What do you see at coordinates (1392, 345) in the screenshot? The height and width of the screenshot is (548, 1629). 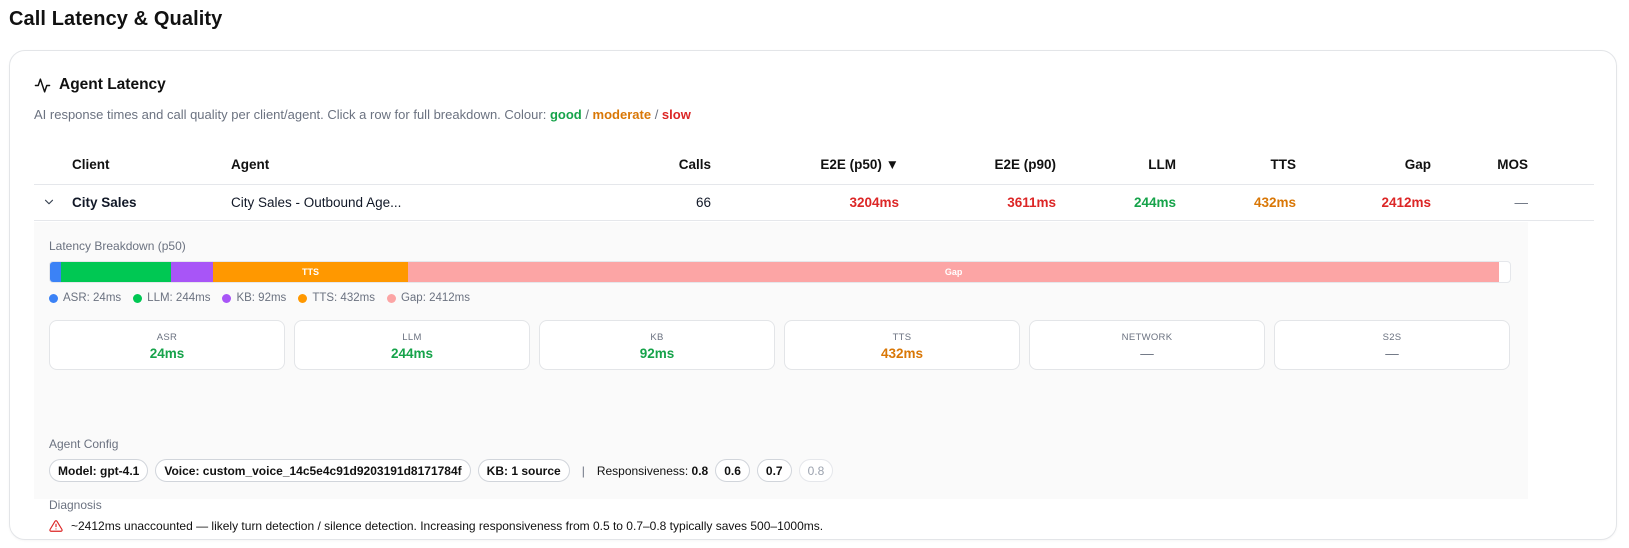 I see `metric-tile-s2s: S2S —` at bounding box center [1392, 345].